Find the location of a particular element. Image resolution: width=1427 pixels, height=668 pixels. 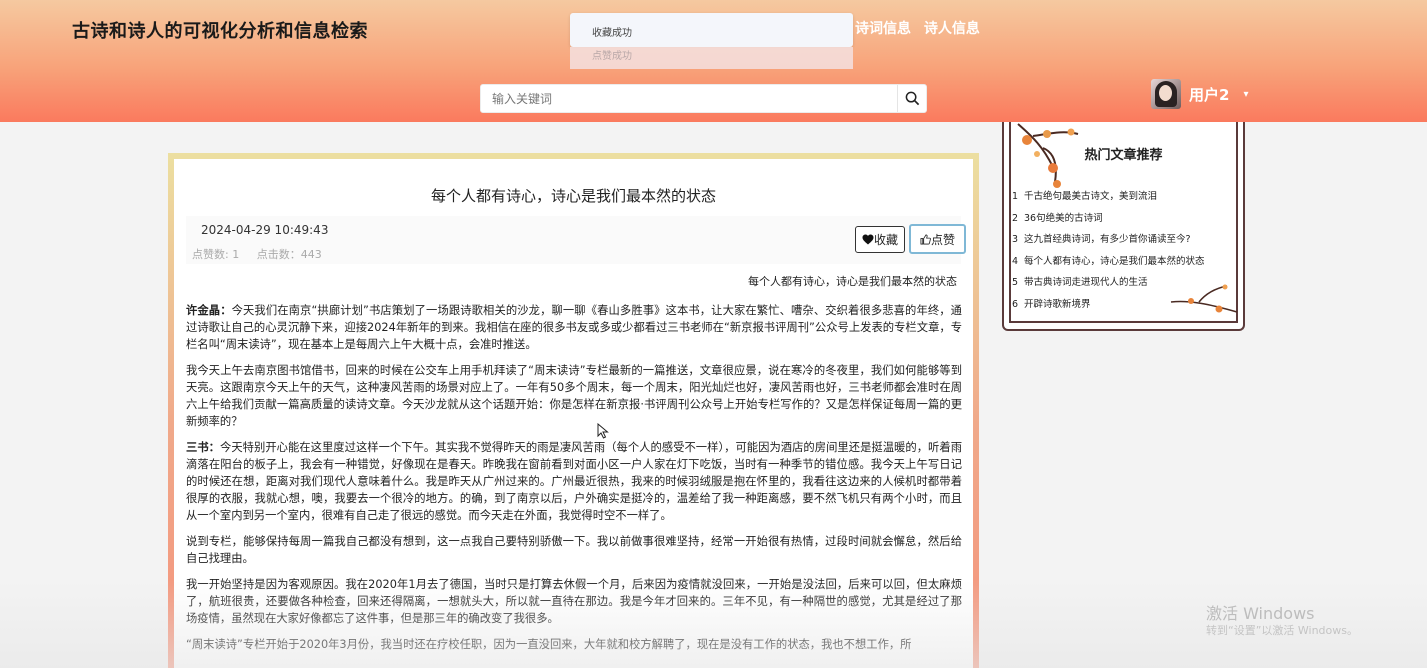

search-box is located at coordinates (703, 98).